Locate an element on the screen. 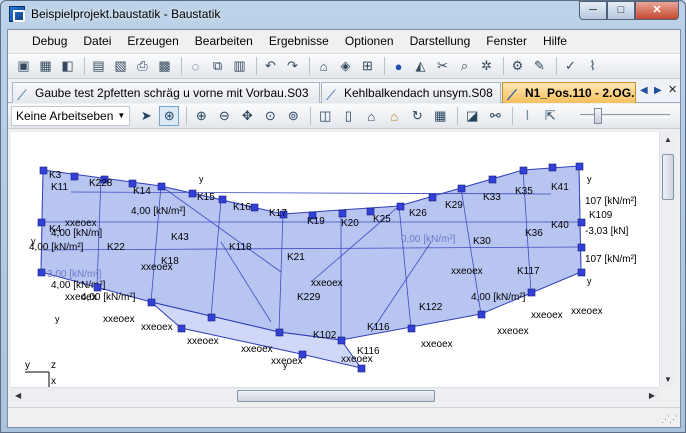  grid-icon: ▦ is located at coordinates (440, 116).